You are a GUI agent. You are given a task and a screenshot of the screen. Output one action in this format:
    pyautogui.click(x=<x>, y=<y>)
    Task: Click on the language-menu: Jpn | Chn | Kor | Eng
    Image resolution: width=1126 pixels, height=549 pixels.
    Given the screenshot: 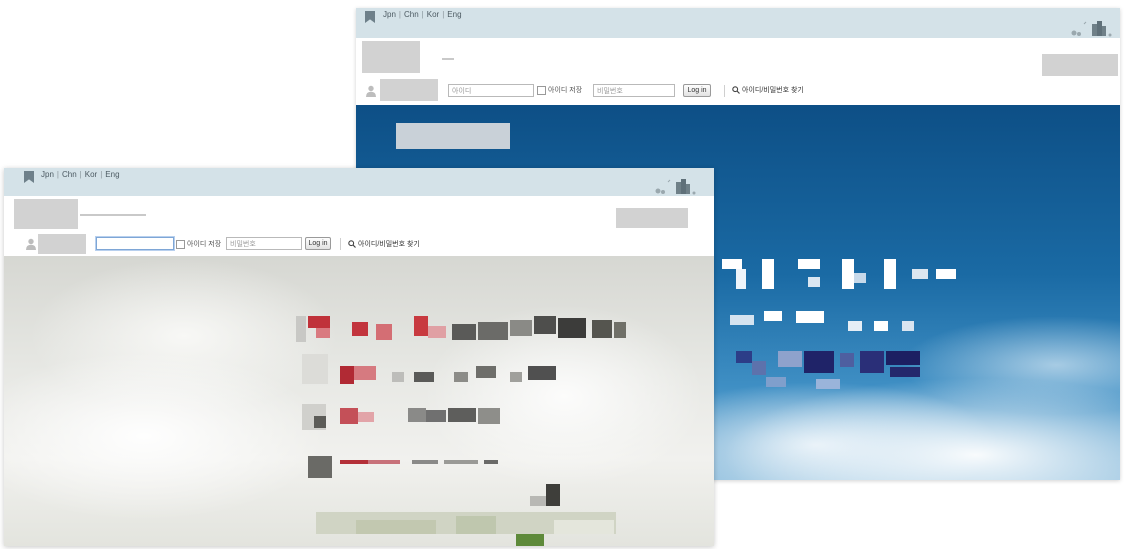 What is the action you would take?
    pyautogui.click(x=80, y=174)
    